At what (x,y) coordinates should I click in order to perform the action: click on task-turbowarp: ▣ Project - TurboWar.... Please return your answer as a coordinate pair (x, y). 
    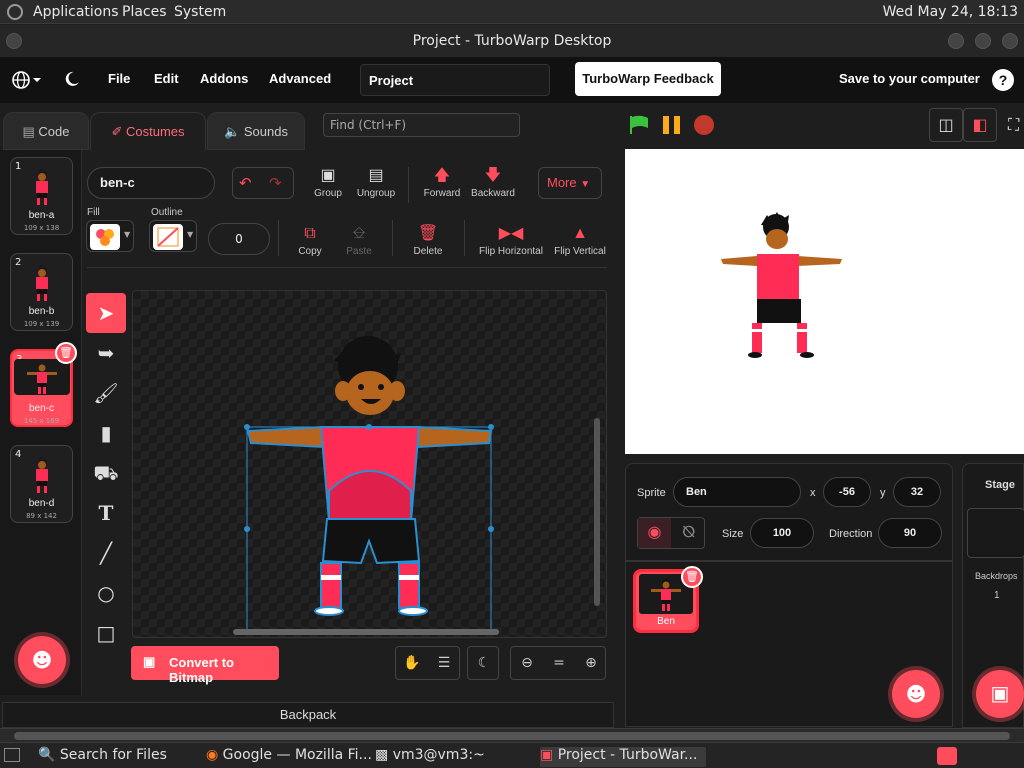
    Looking at the image, I should click on (623, 757).